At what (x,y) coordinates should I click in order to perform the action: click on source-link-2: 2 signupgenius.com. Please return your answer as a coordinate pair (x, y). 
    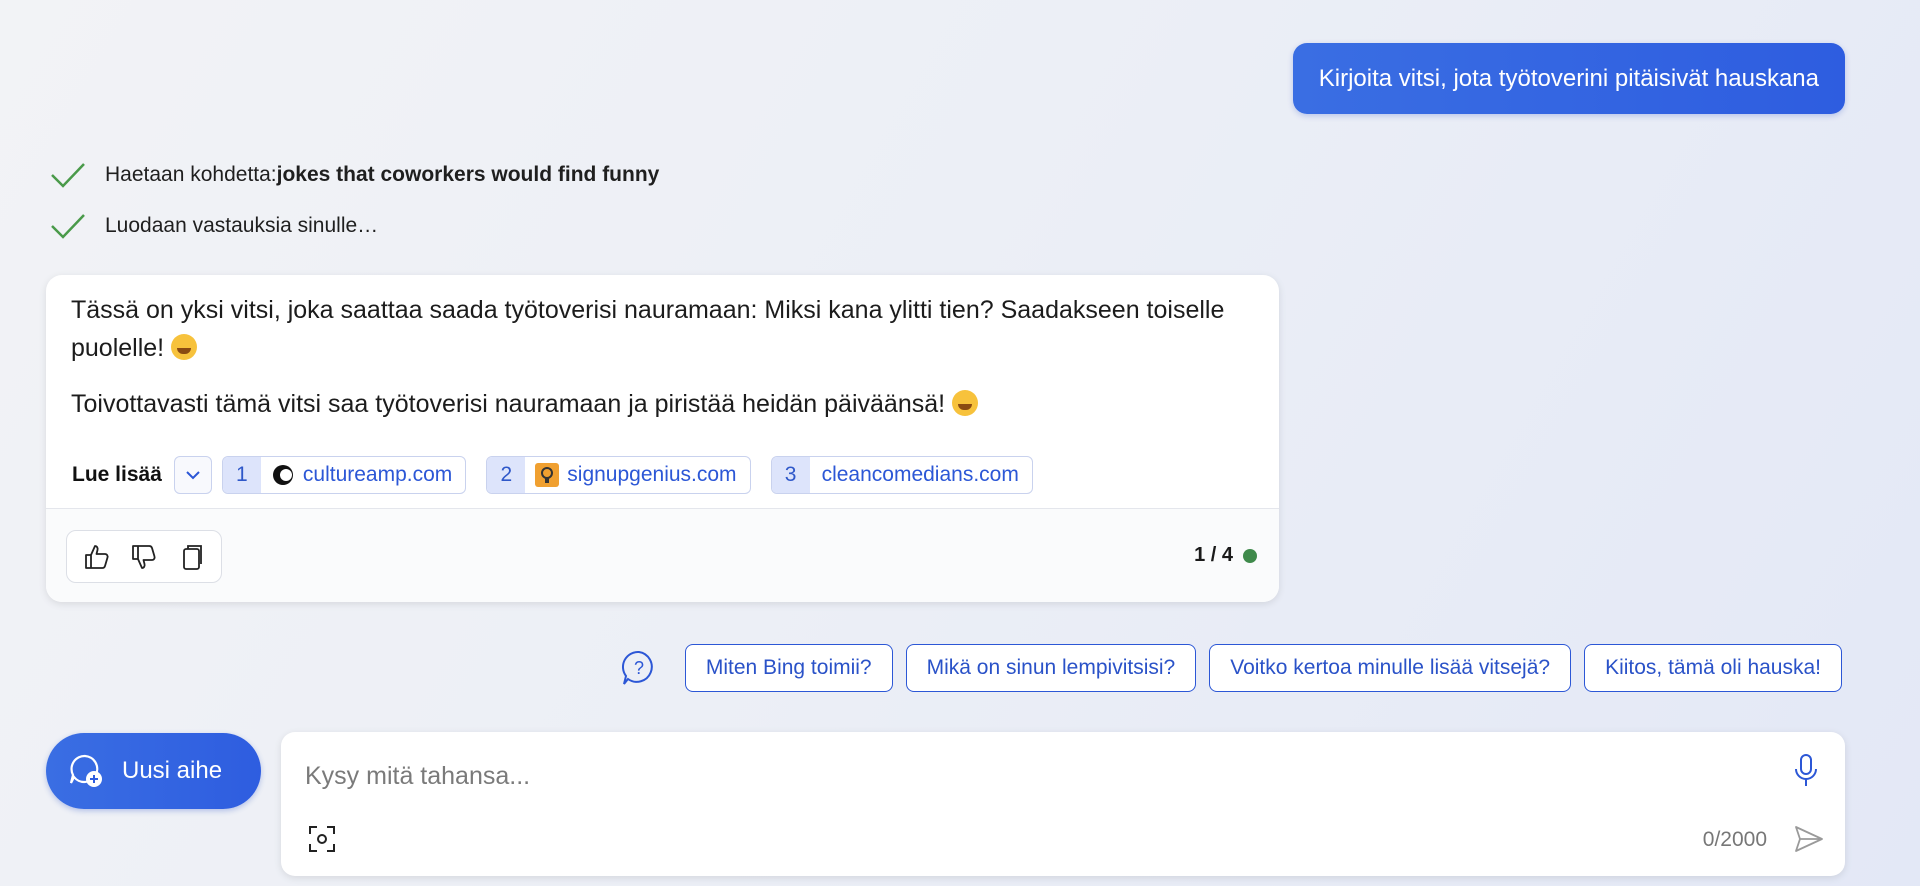
    Looking at the image, I should click on (618, 475).